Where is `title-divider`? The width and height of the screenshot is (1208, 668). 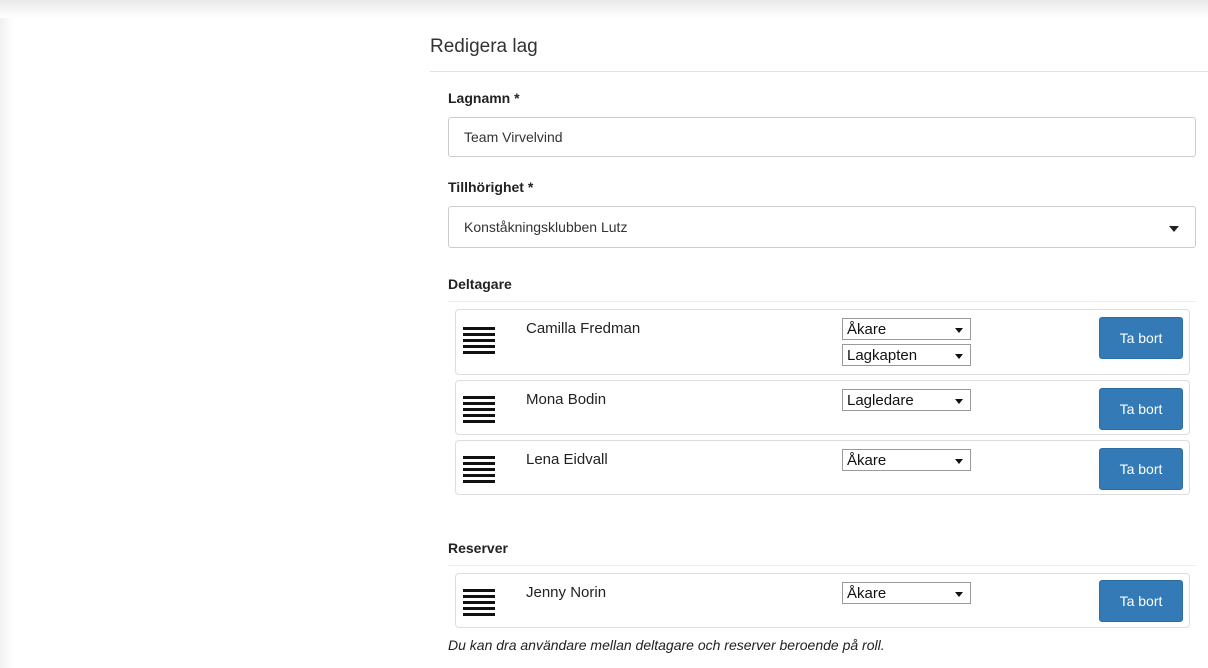
title-divider is located at coordinates (819, 71).